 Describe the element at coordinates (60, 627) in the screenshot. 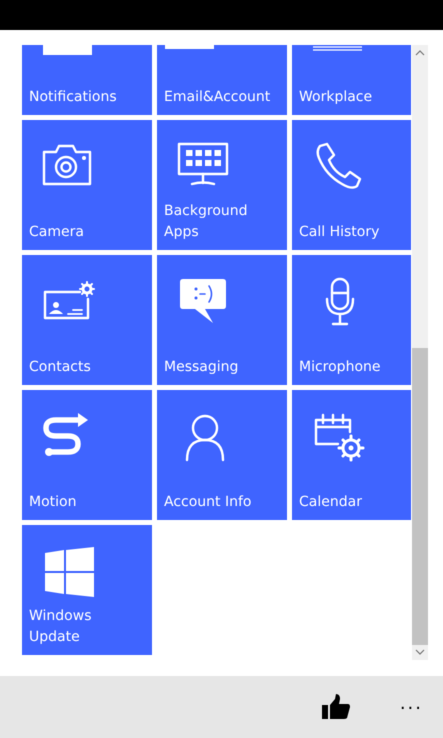

I see `tile-label: Windows Update` at that location.